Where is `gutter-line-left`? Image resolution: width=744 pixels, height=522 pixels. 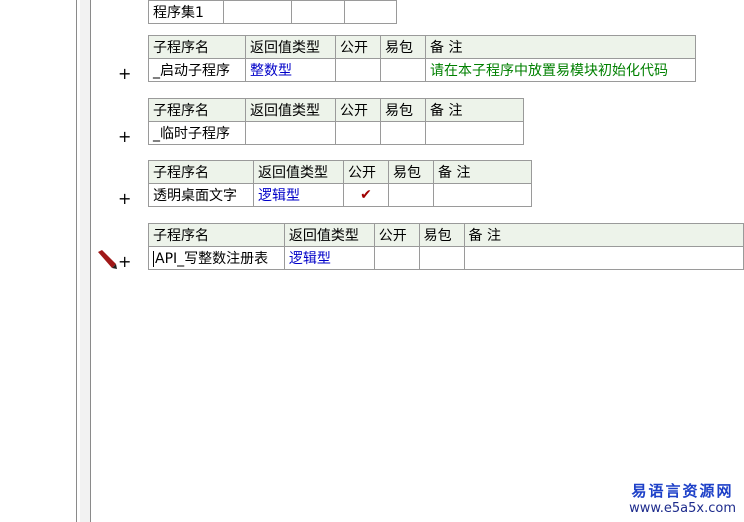 gutter-line-left is located at coordinates (76, 261).